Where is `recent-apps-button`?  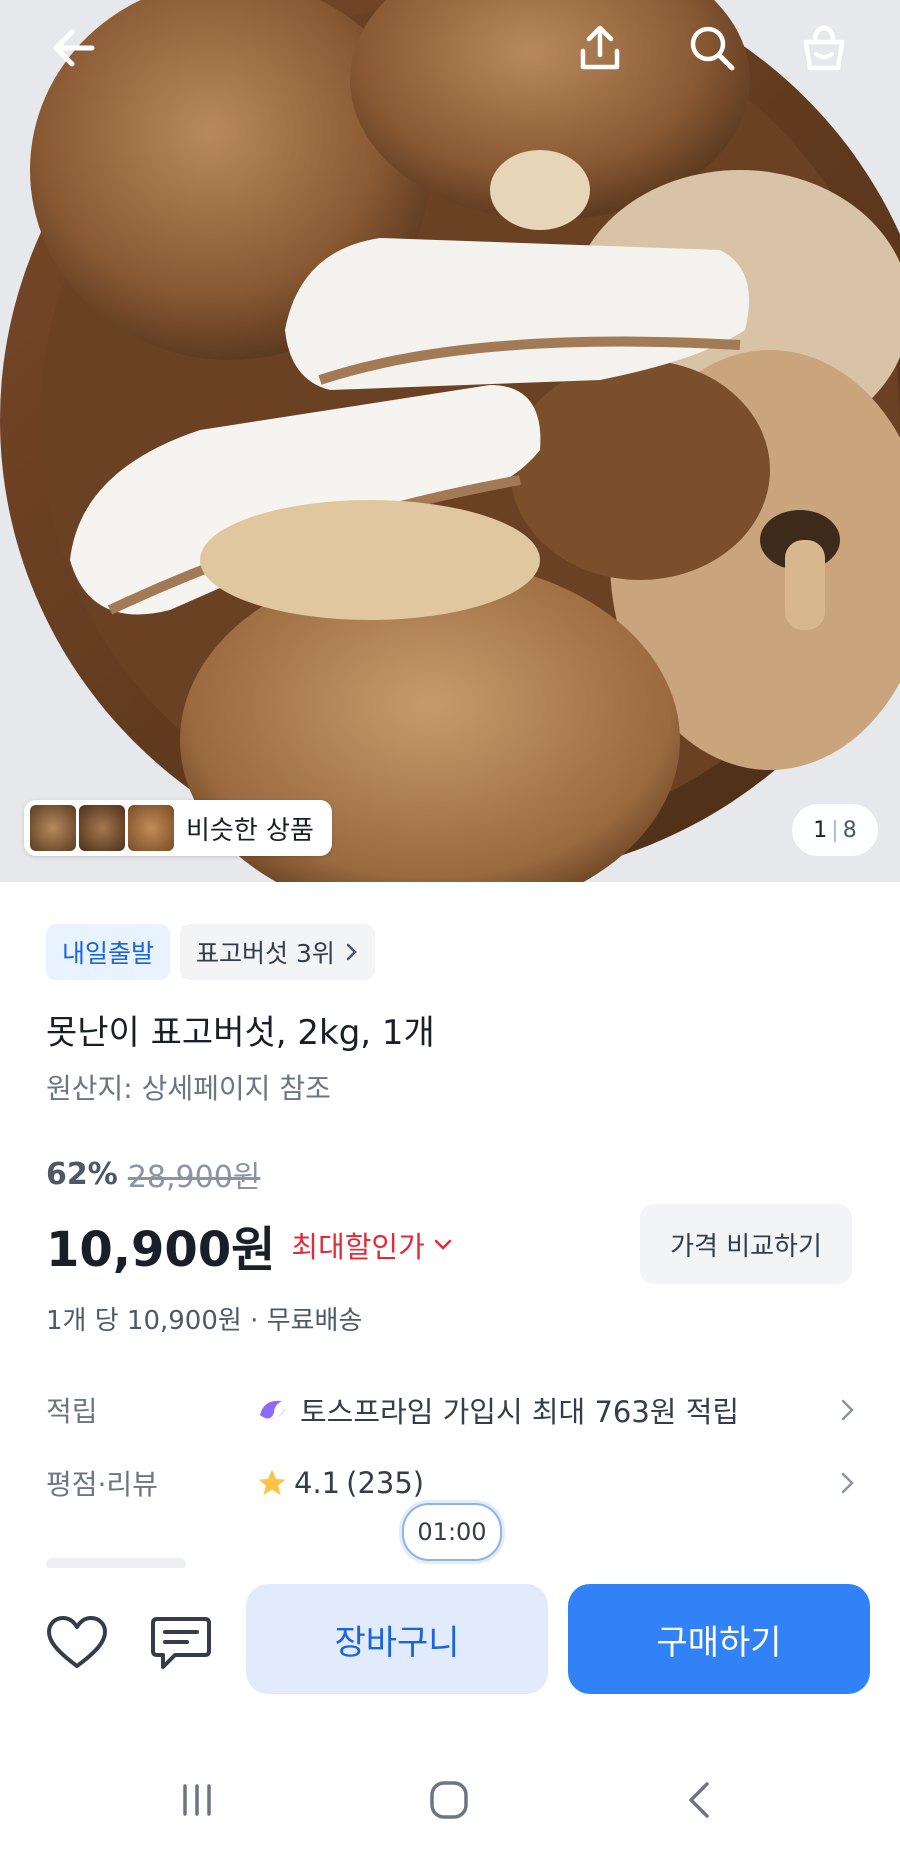
recent-apps-button is located at coordinates (197, 1800).